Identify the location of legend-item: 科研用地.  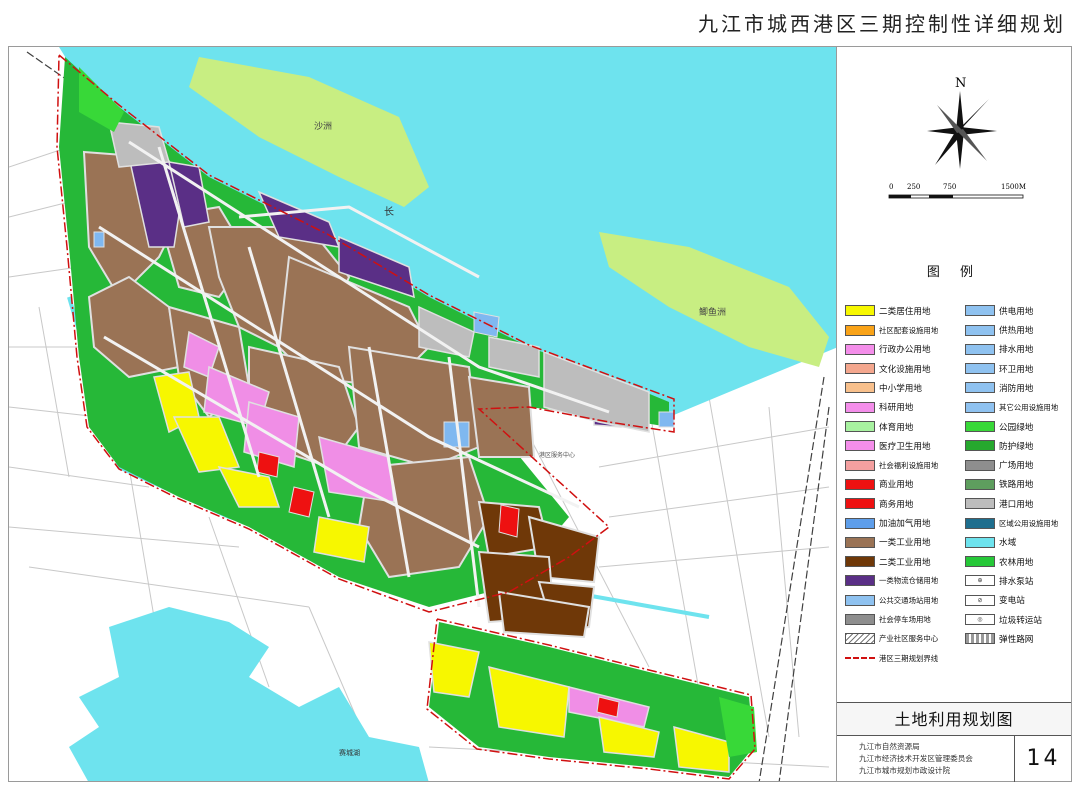
(905, 407).